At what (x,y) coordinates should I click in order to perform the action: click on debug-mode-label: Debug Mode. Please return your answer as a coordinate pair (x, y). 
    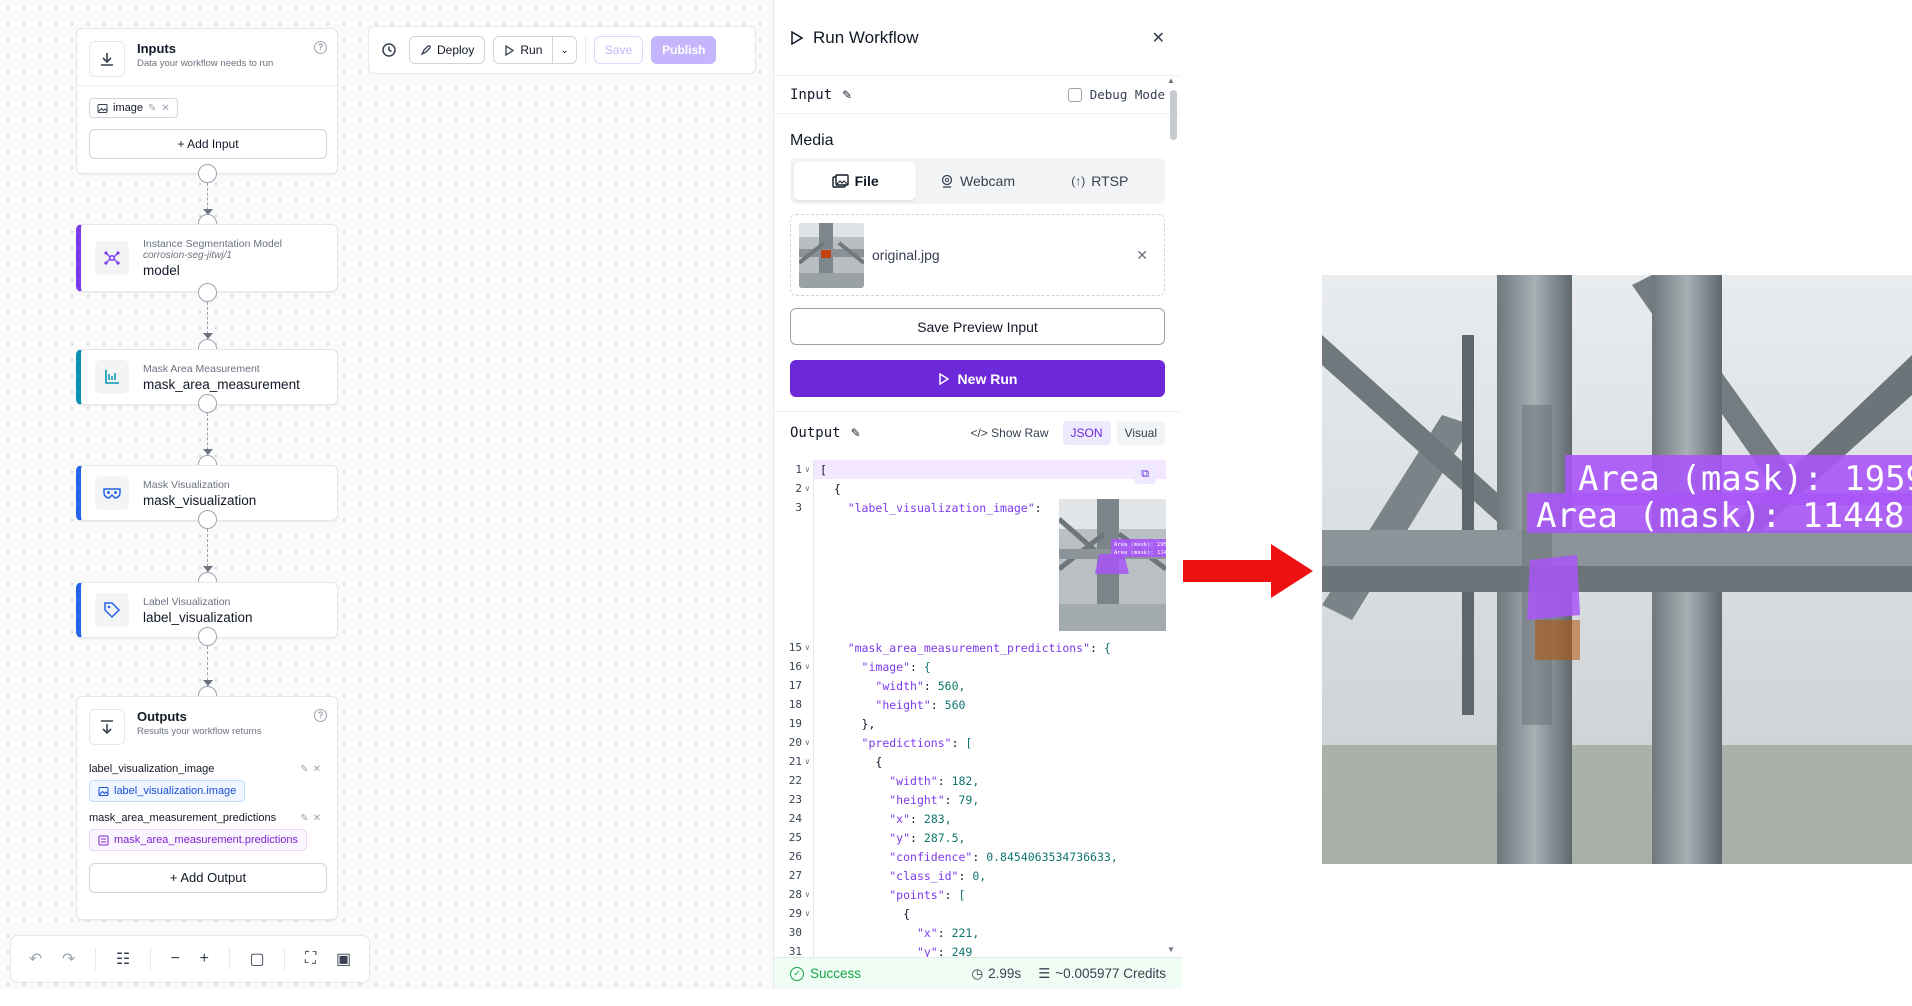
    Looking at the image, I should click on (1127, 94).